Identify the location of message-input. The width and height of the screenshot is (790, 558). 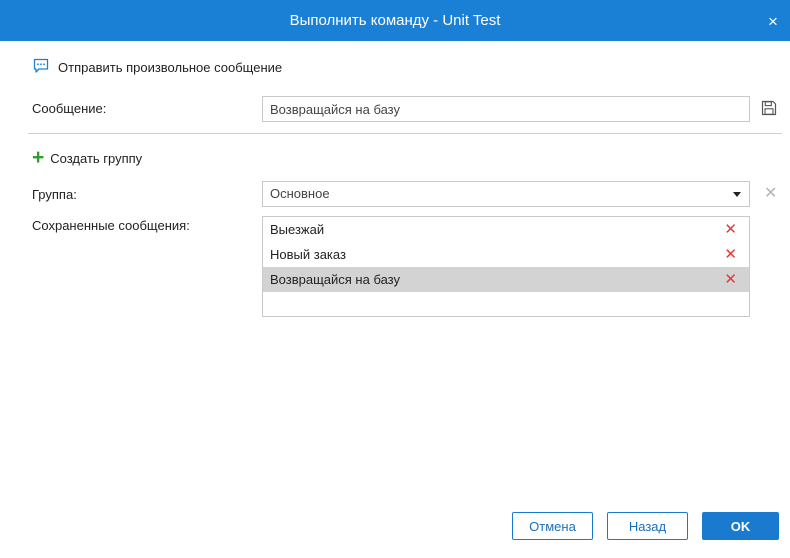
(506, 109).